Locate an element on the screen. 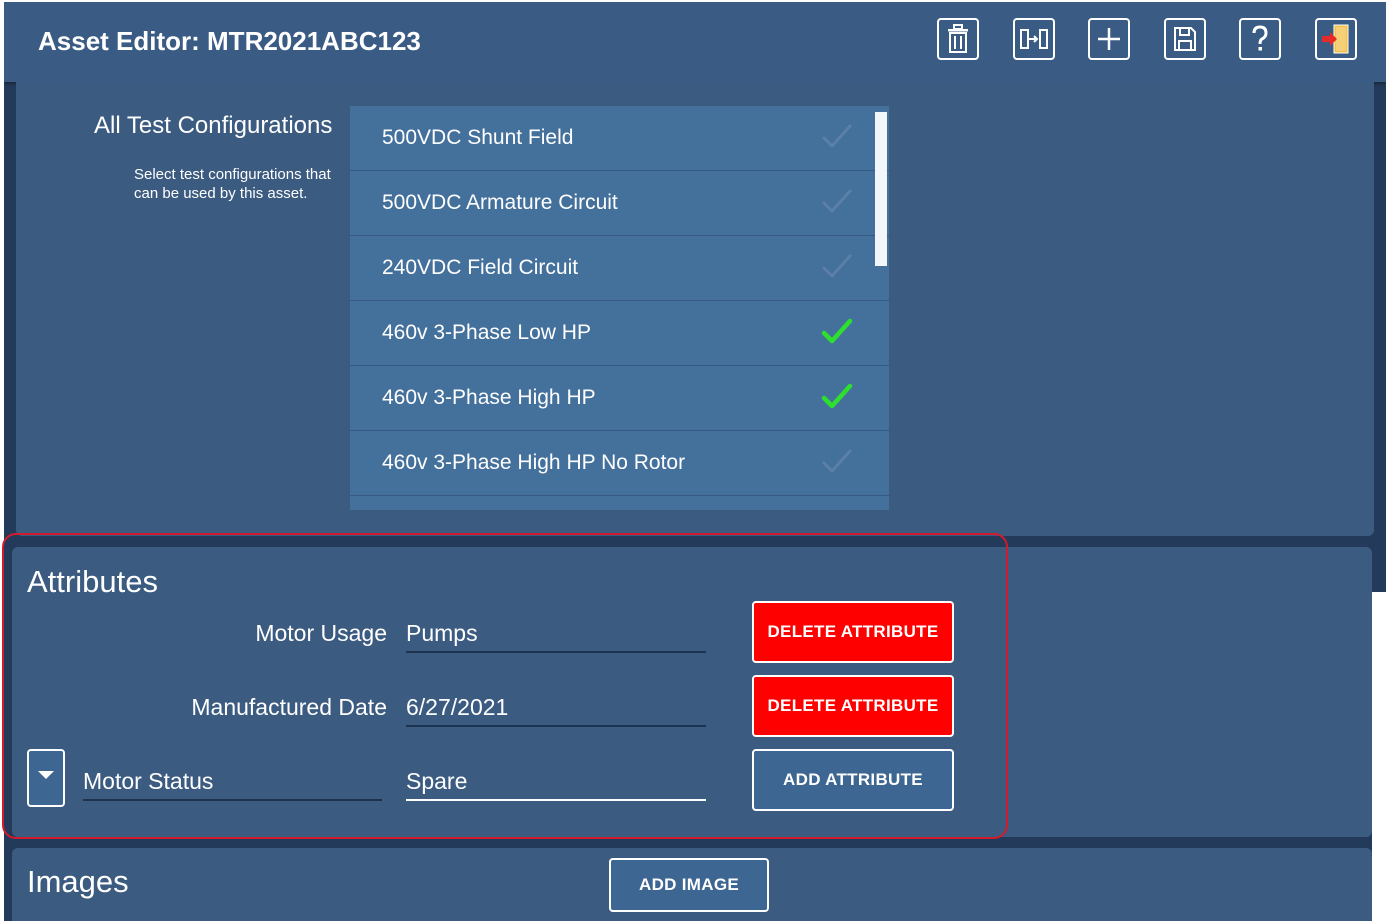  list-item: 460v 3-Phase Low HP is located at coordinates (619, 333).